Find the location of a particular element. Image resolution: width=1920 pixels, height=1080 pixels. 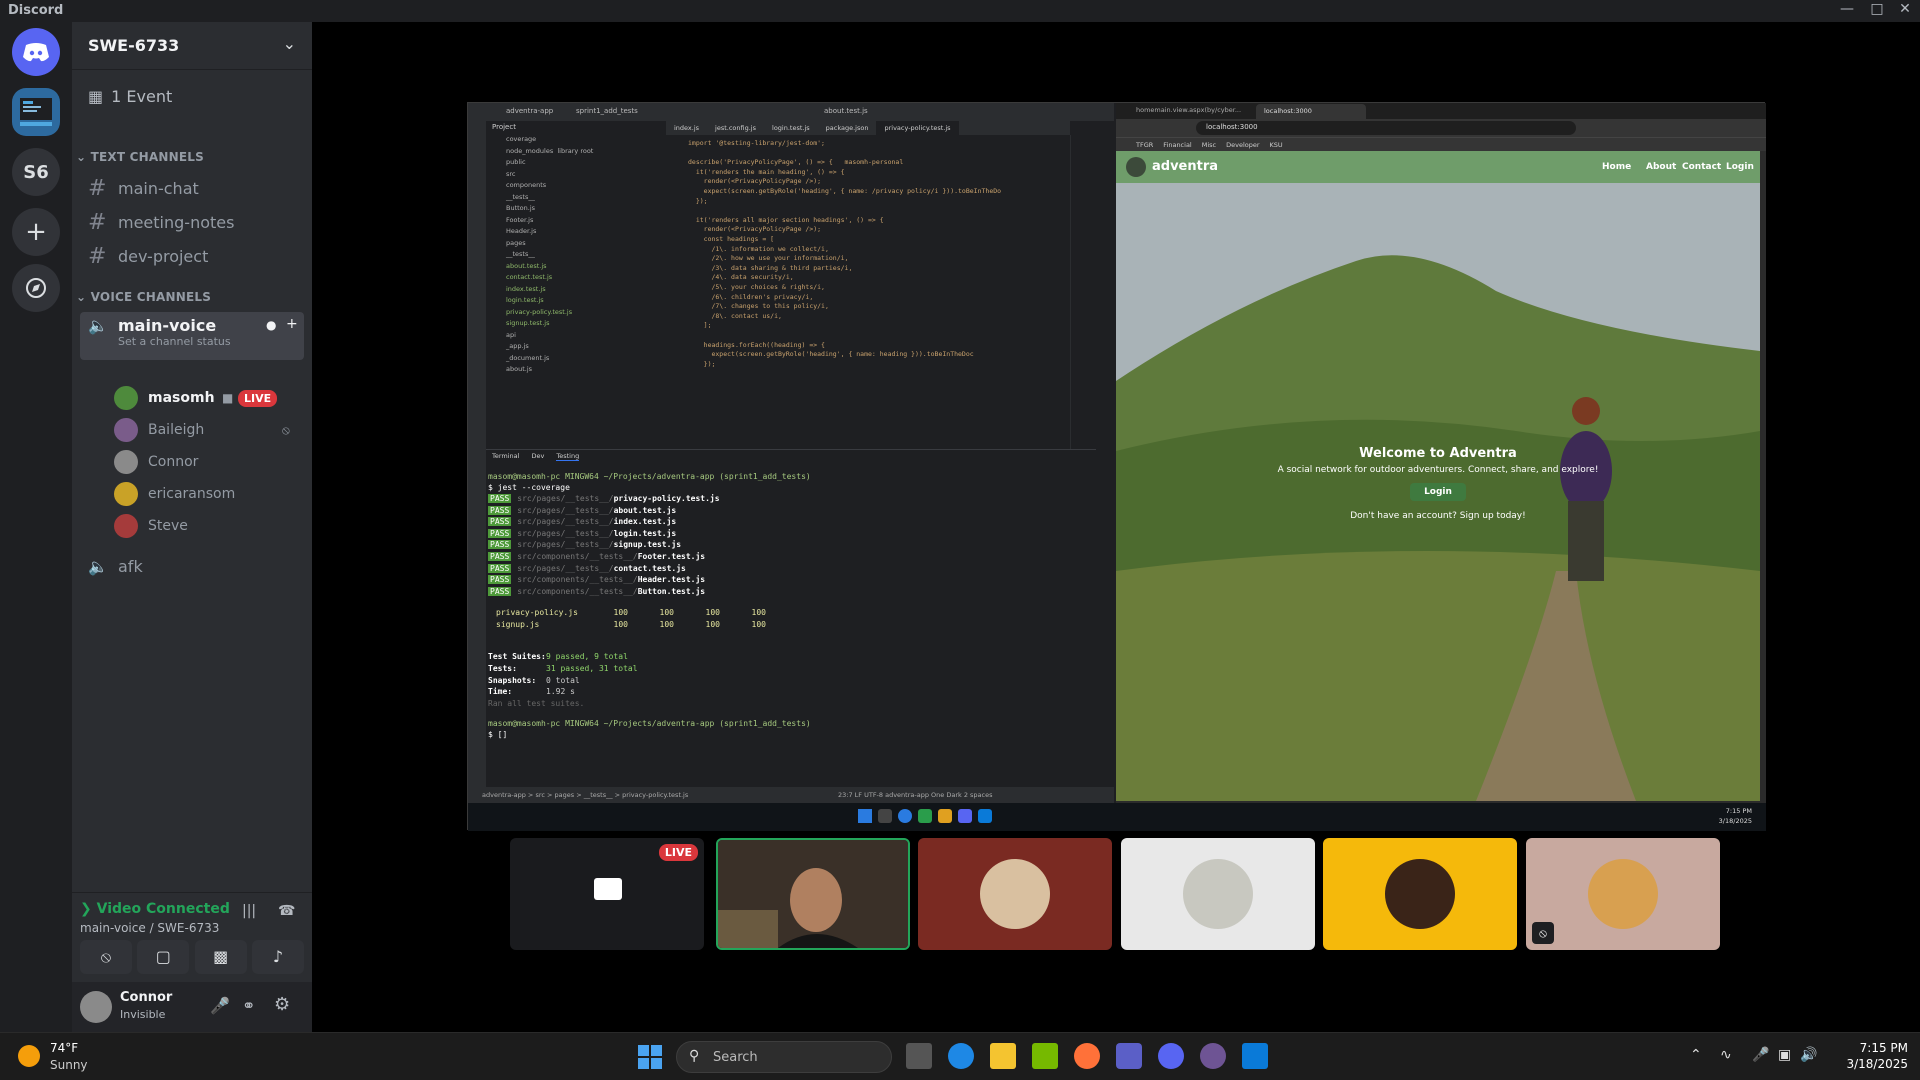

bookmark: Financial is located at coordinates (1177, 145).